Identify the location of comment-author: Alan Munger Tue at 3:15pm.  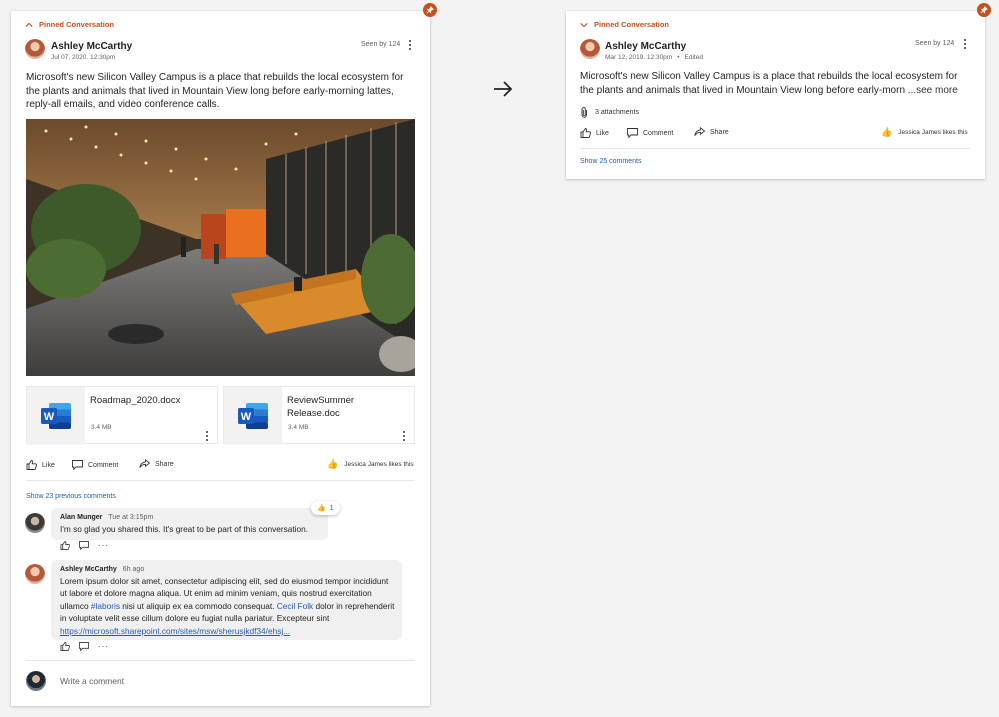
(106, 517).